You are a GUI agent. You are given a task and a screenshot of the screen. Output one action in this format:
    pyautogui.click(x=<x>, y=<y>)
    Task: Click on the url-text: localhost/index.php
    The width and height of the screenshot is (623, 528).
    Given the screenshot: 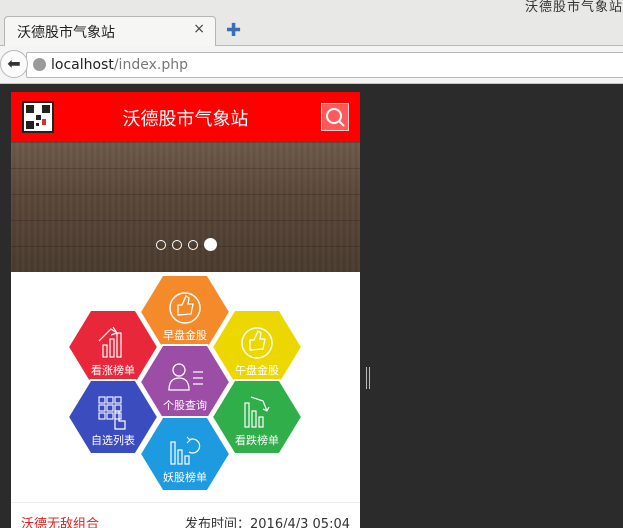 What is the action you would take?
    pyautogui.click(x=119, y=65)
    